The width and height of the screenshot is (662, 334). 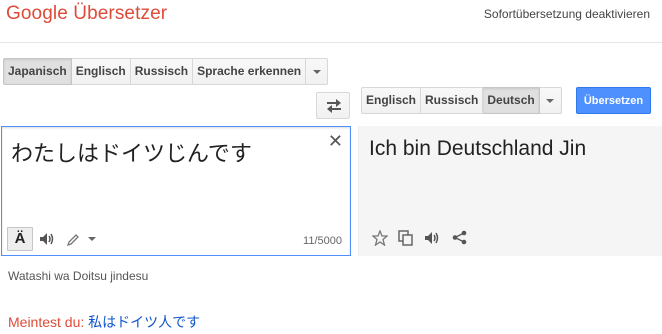 I want to click on did-you-mean-suggestion-link: 私はドイツ人です, so click(x=144, y=322).